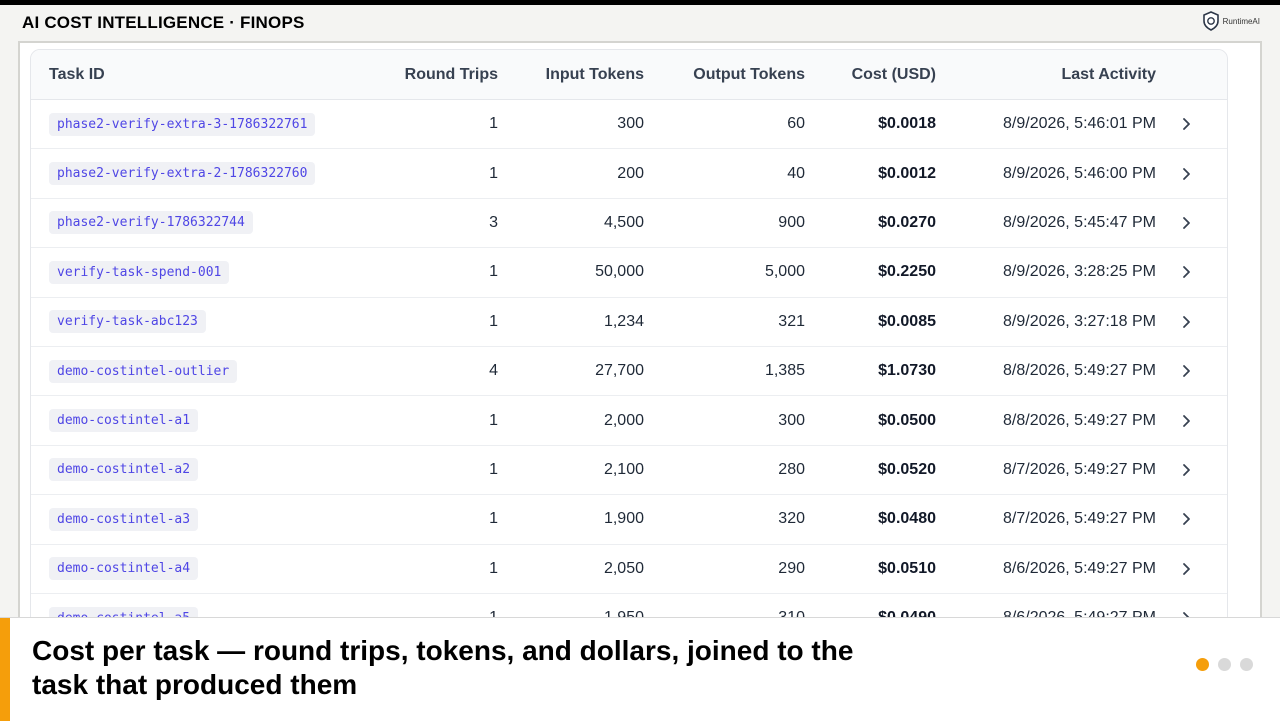 This screenshot has height=721, width=1280. What do you see at coordinates (124, 519) in the screenshot?
I see `task-id-badge: demo-costintel-a3` at bounding box center [124, 519].